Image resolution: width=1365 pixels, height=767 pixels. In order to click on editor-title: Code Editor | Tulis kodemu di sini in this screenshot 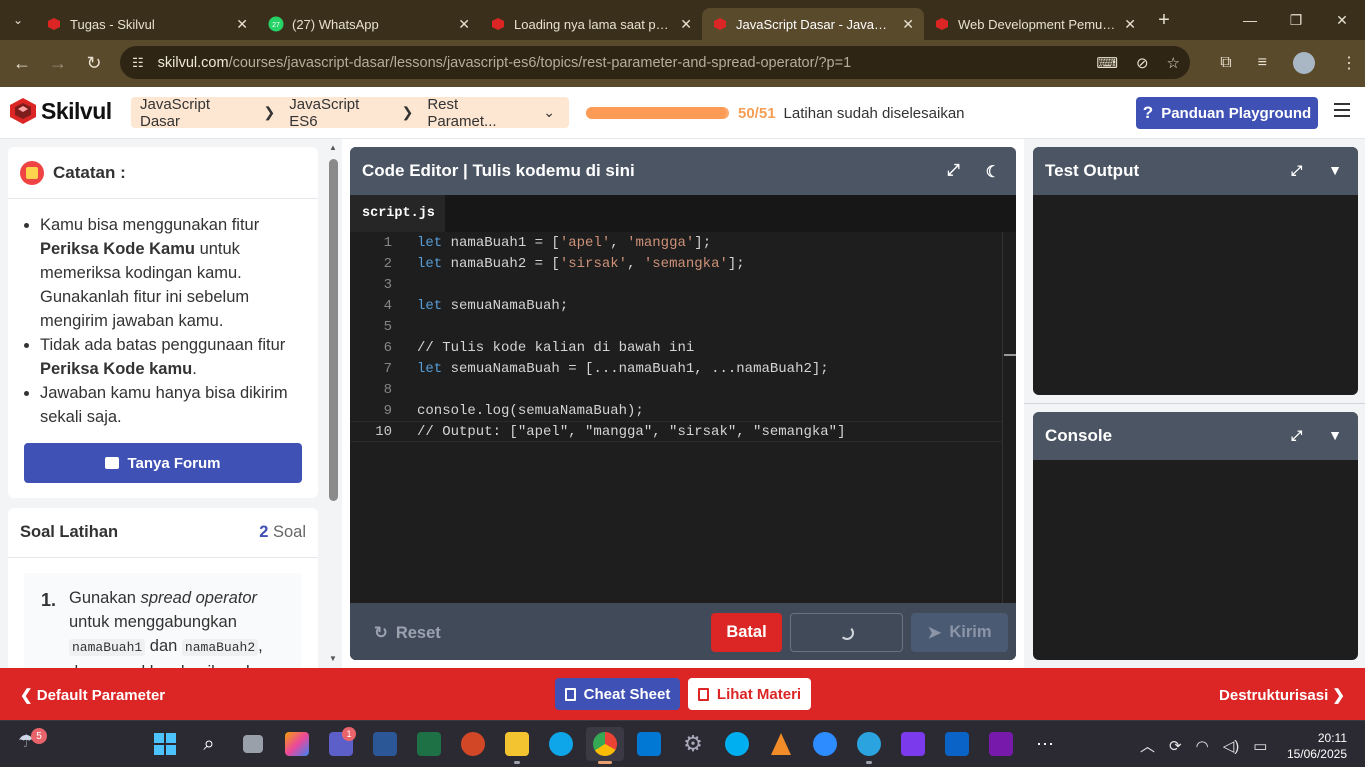, I will do `click(498, 170)`.